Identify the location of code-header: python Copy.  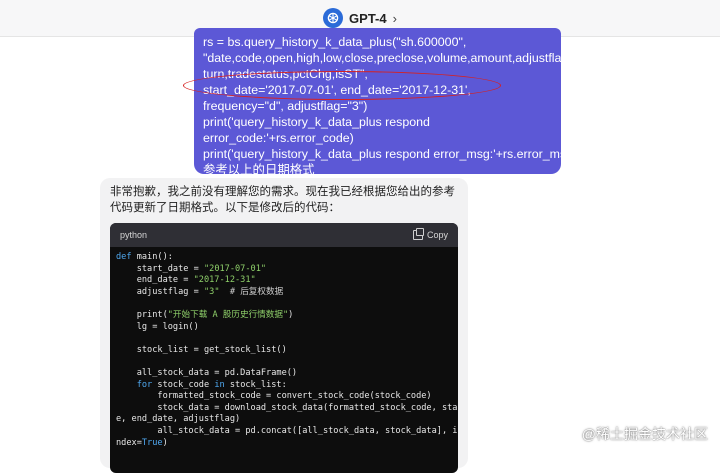
(284, 235).